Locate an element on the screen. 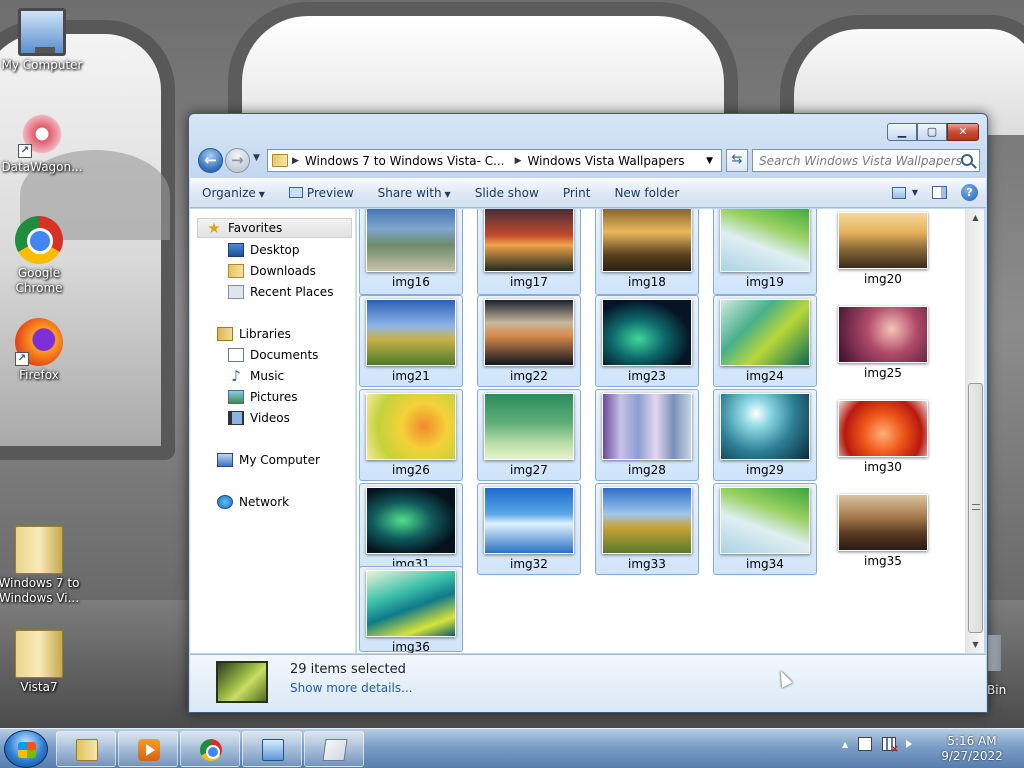 This screenshot has width=1024, height=768. file-item: img26 is located at coordinates (411, 435).